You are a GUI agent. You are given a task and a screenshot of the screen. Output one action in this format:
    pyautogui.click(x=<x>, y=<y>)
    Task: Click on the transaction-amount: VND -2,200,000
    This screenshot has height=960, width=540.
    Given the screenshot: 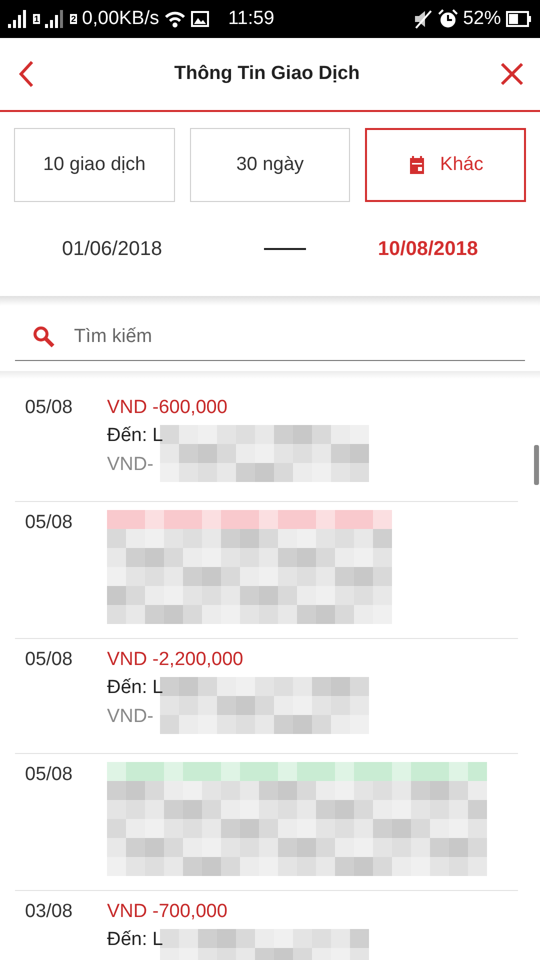 What is the action you would take?
    pyautogui.click(x=175, y=660)
    